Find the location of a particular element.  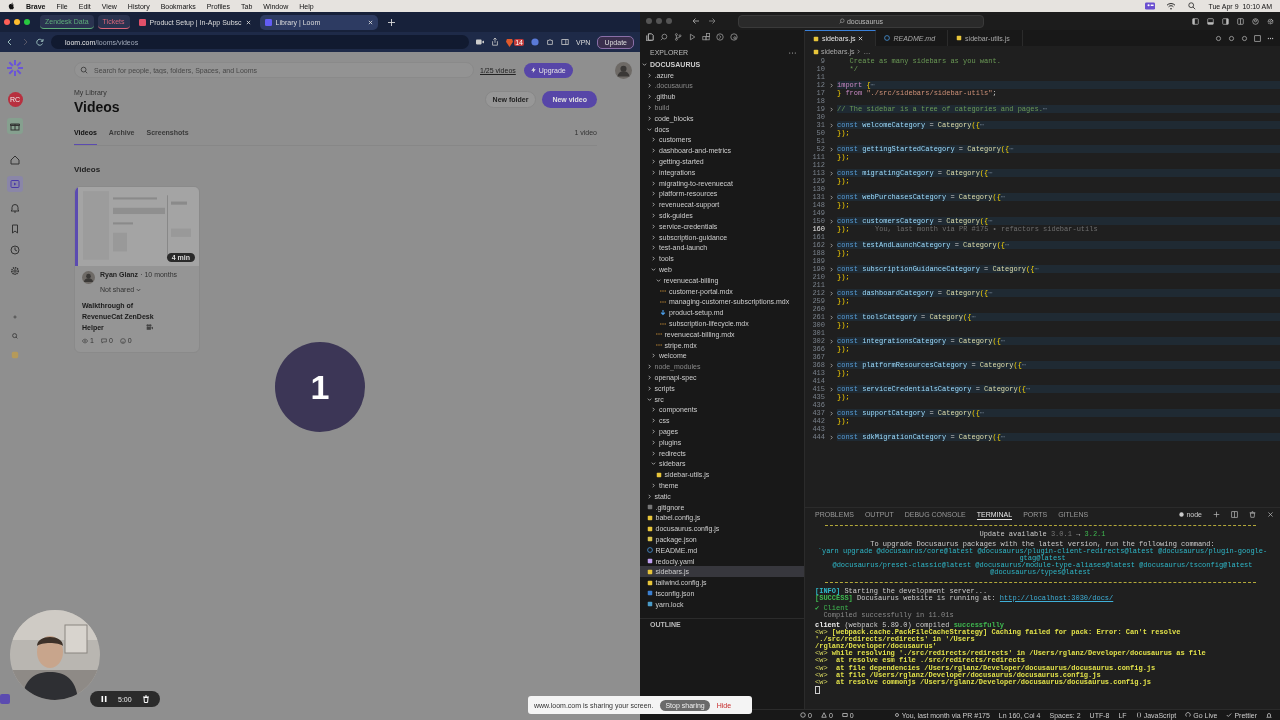

bell-icon is located at coordinates (15, 208).